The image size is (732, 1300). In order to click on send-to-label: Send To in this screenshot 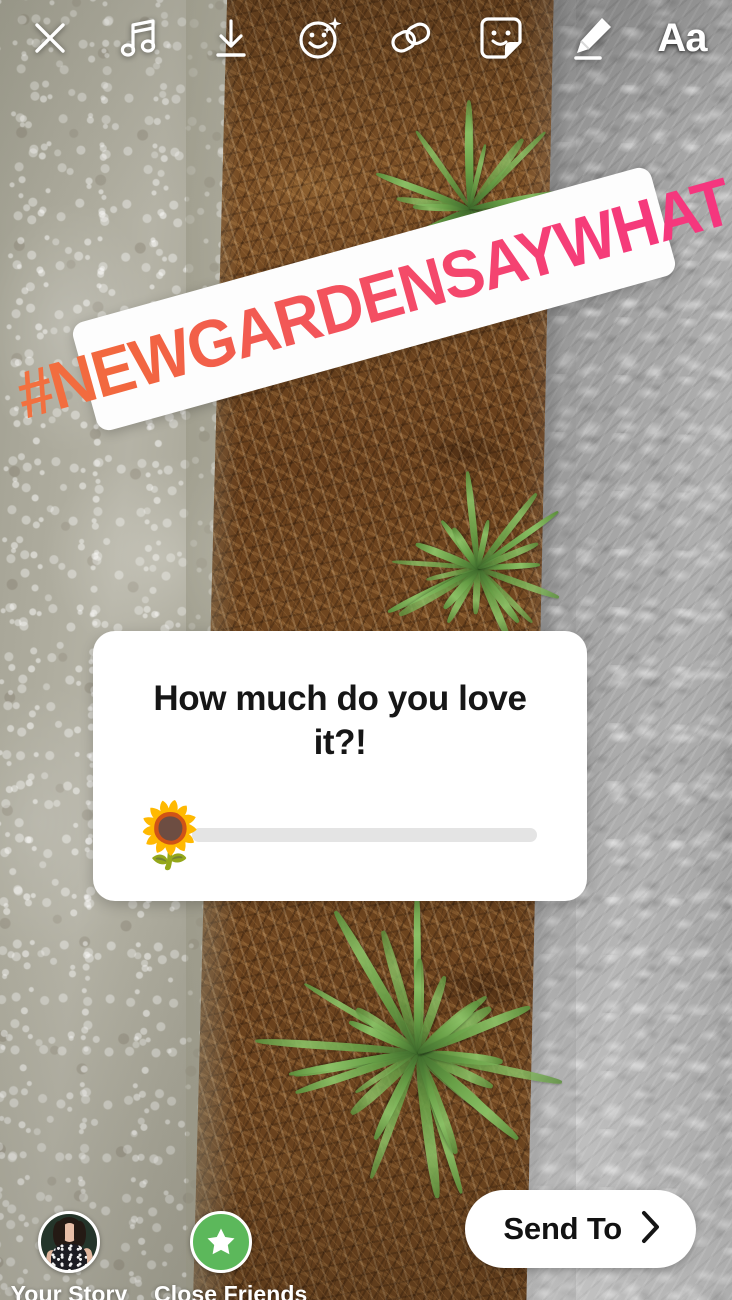, I will do `click(562, 1228)`.